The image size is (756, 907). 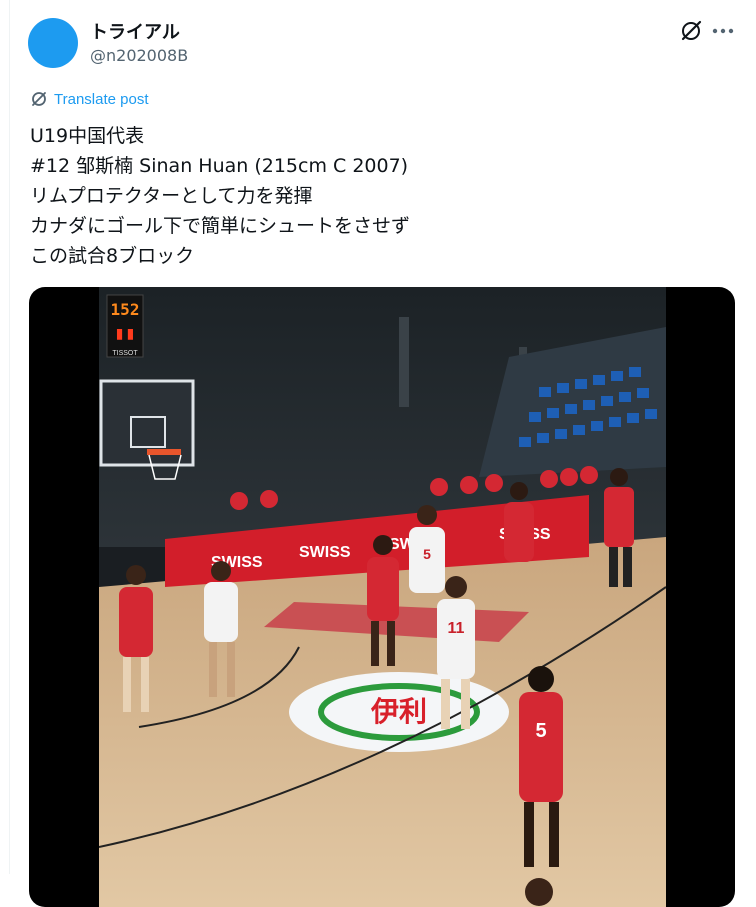 I want to click on timeline-border, so click(x=9, y=437).